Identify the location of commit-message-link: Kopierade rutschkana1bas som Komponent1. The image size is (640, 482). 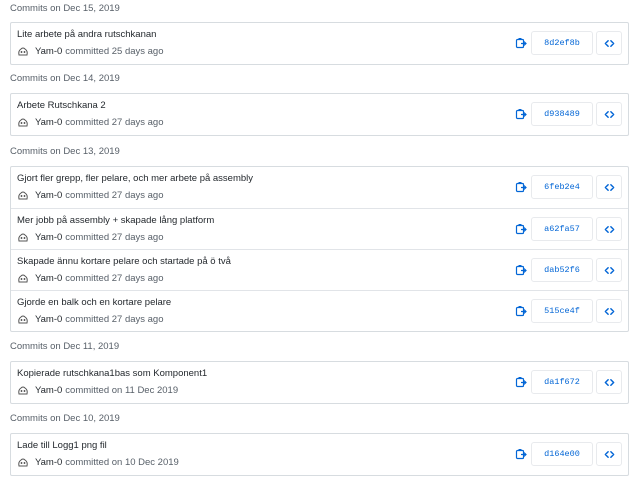
(112, 373).